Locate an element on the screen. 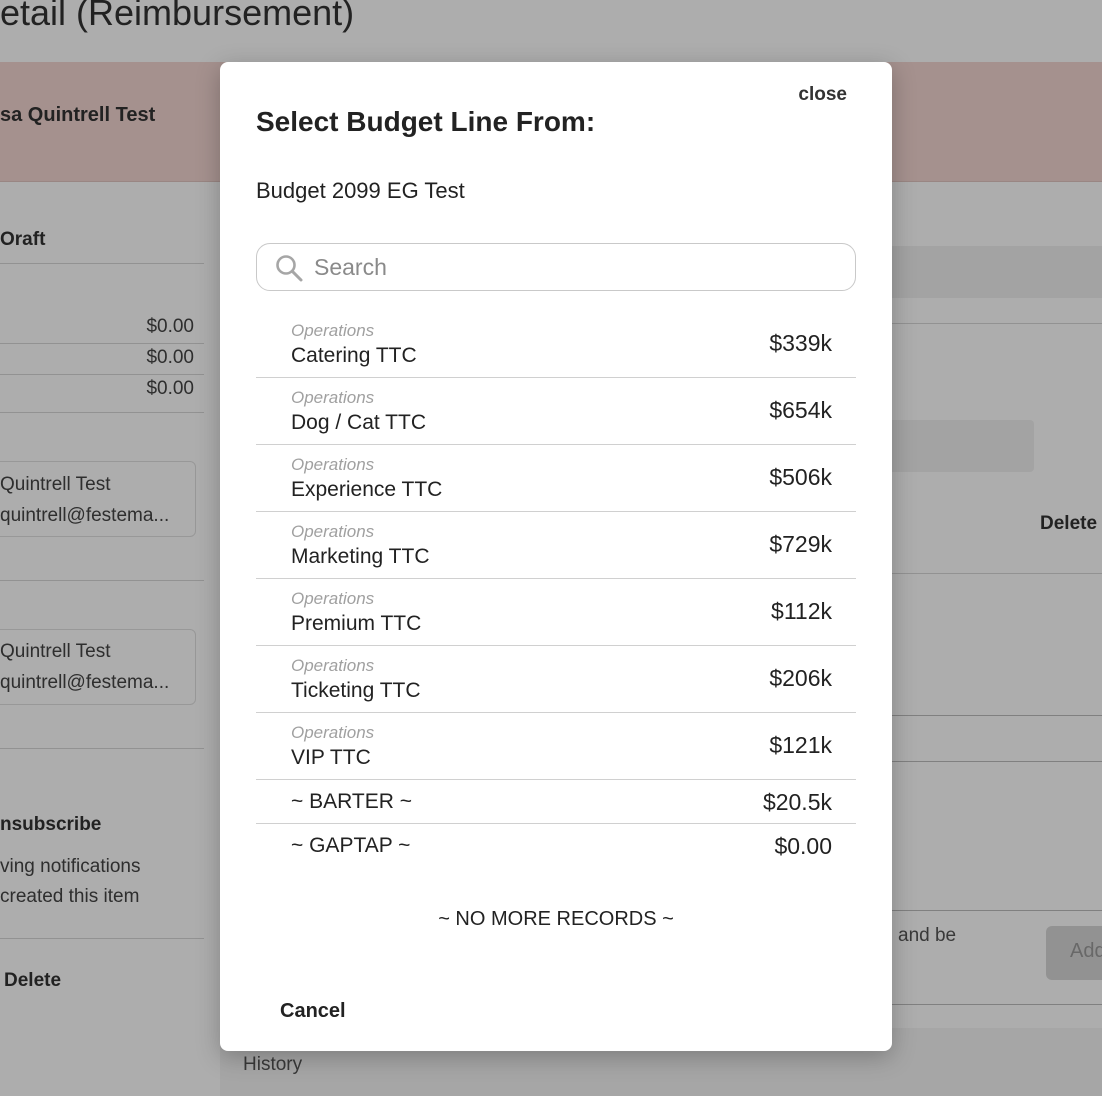  budget-line-name: Ticketing TTC is located at coordinates (356, 690).